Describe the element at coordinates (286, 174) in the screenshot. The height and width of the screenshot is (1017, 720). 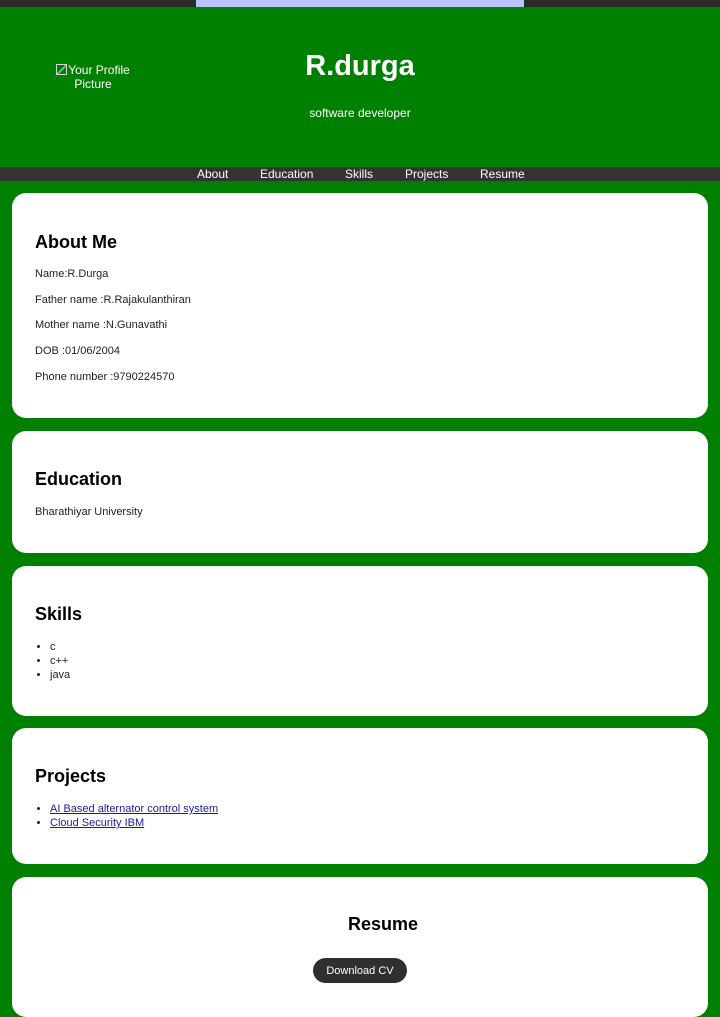
I see `nav-education-link: Education` at that location.